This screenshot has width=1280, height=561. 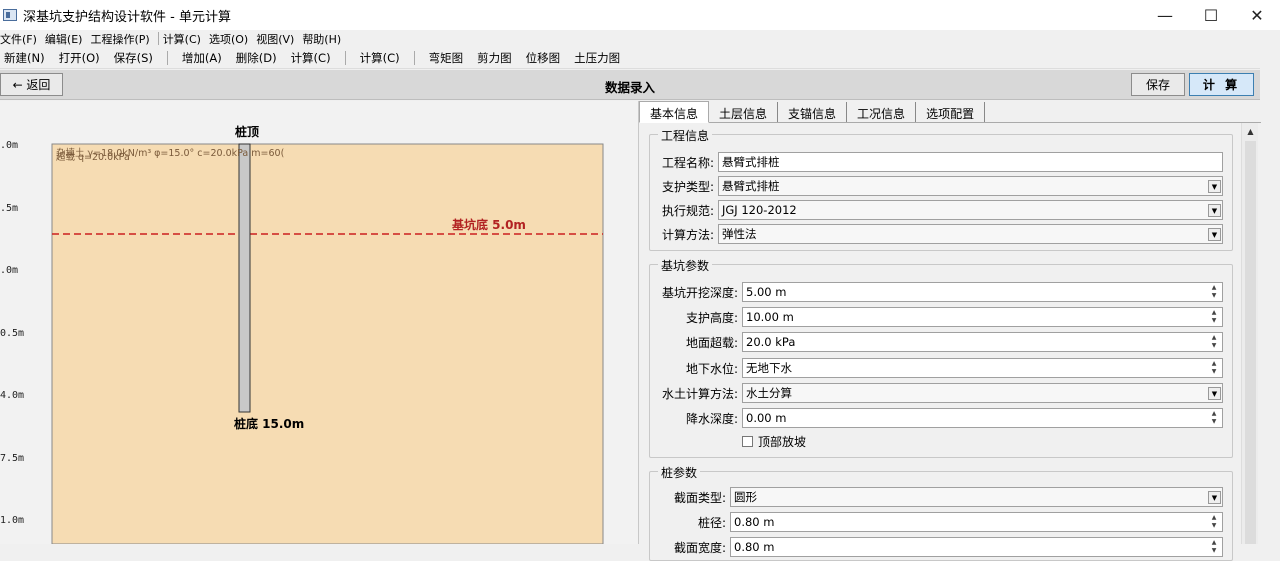 What do you see at coordinates (682, 234) in the screenshot?
I see `form-row: 计算方法:` at bounding box center [682, 234].